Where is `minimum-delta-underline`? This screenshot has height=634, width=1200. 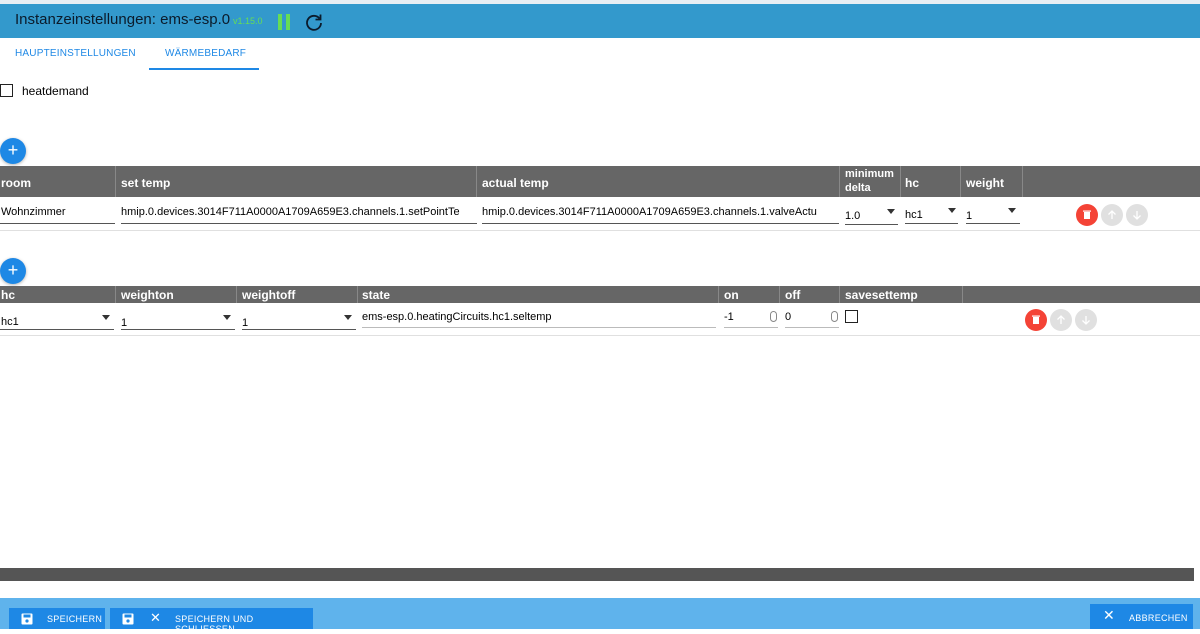
minimum-delta-underline is located at coordinates (871, 224).